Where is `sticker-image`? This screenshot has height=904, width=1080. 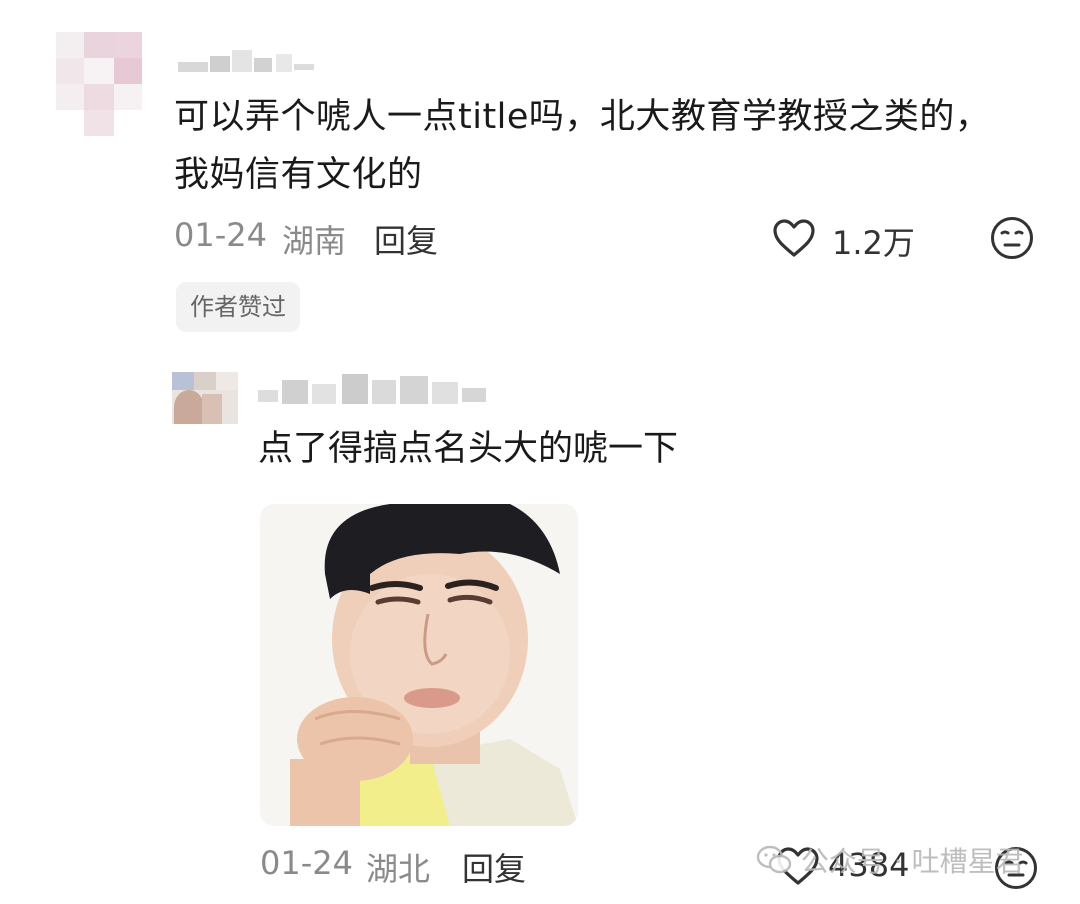
sticker-image is located at coordinates (419, 665).